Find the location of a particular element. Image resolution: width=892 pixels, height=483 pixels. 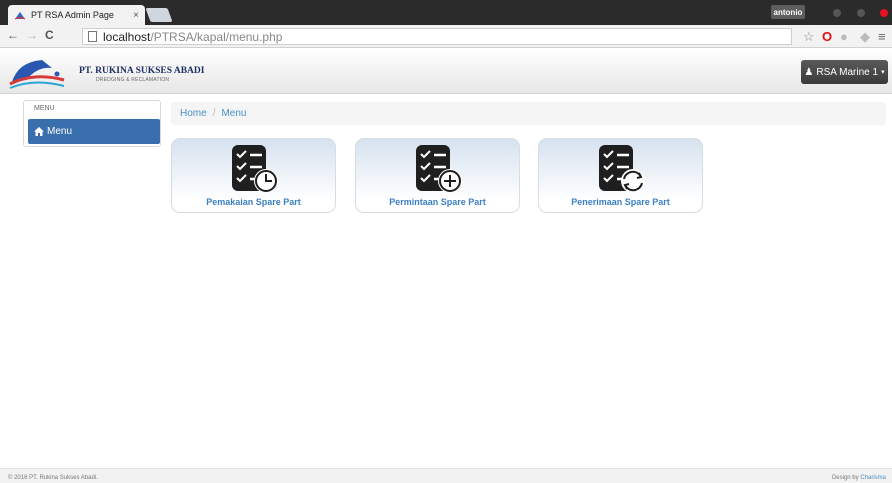

footer-designer-link: Charisma is located at coordinates (873, 478).